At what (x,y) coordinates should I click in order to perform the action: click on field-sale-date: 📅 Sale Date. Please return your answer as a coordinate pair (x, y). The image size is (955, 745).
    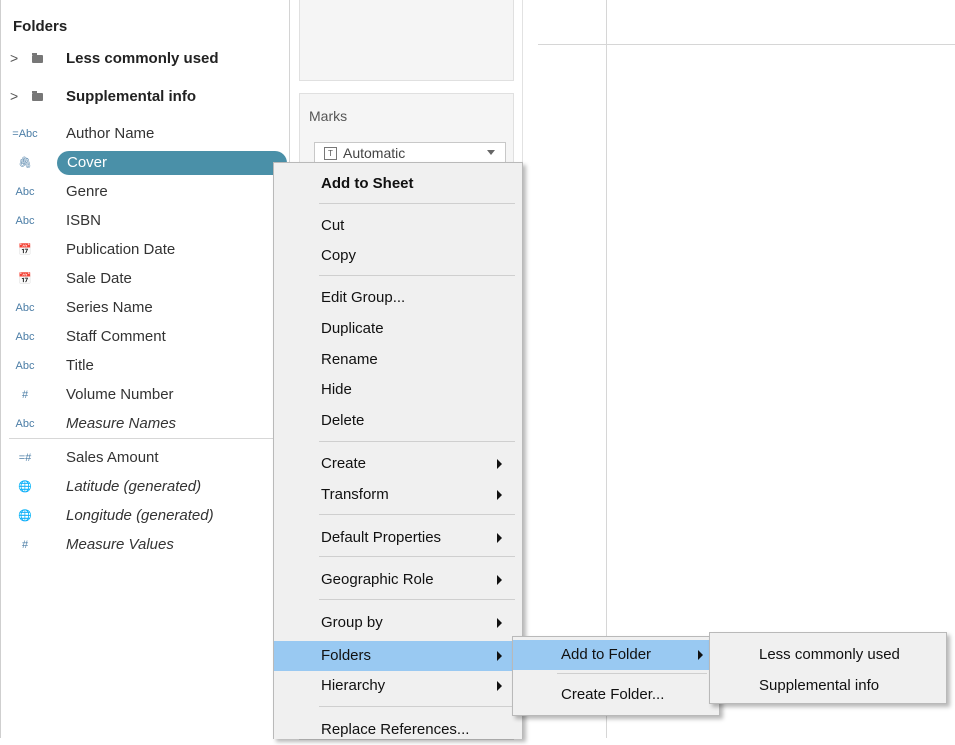
    Looking at the image, I should click on (144, 279).